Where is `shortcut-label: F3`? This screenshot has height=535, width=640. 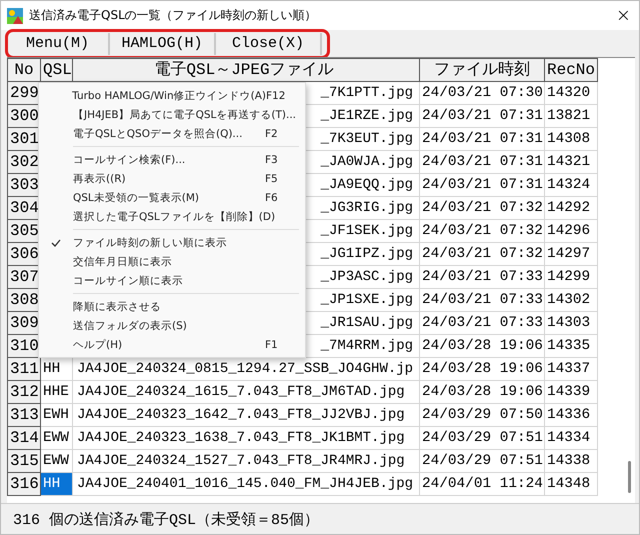
shortcut-label: F3 is located at coordinates (272, 160).